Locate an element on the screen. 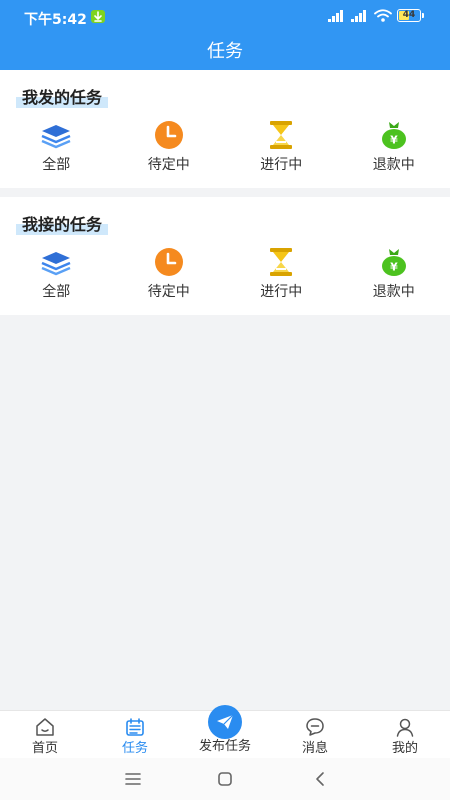 The width and height of the screenshot is (450, 800). wifi-icon is located at coordinates (383, 15).